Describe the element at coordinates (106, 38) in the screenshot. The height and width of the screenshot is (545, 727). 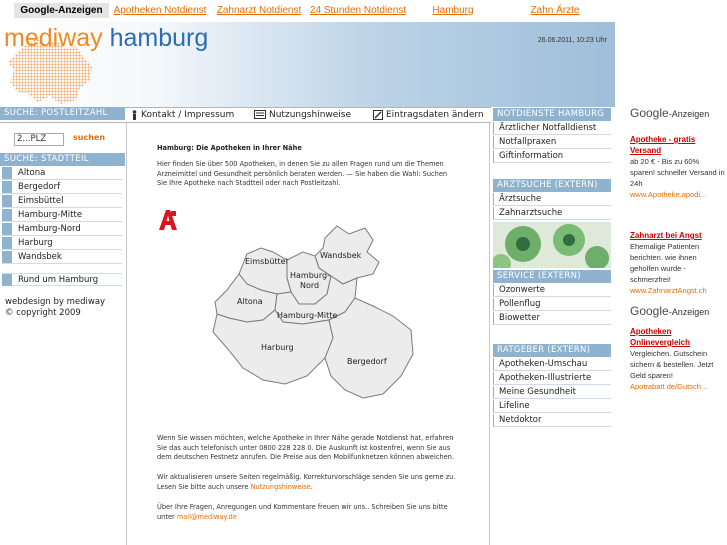
I see `site-logo: mediway hamburg` at that location.